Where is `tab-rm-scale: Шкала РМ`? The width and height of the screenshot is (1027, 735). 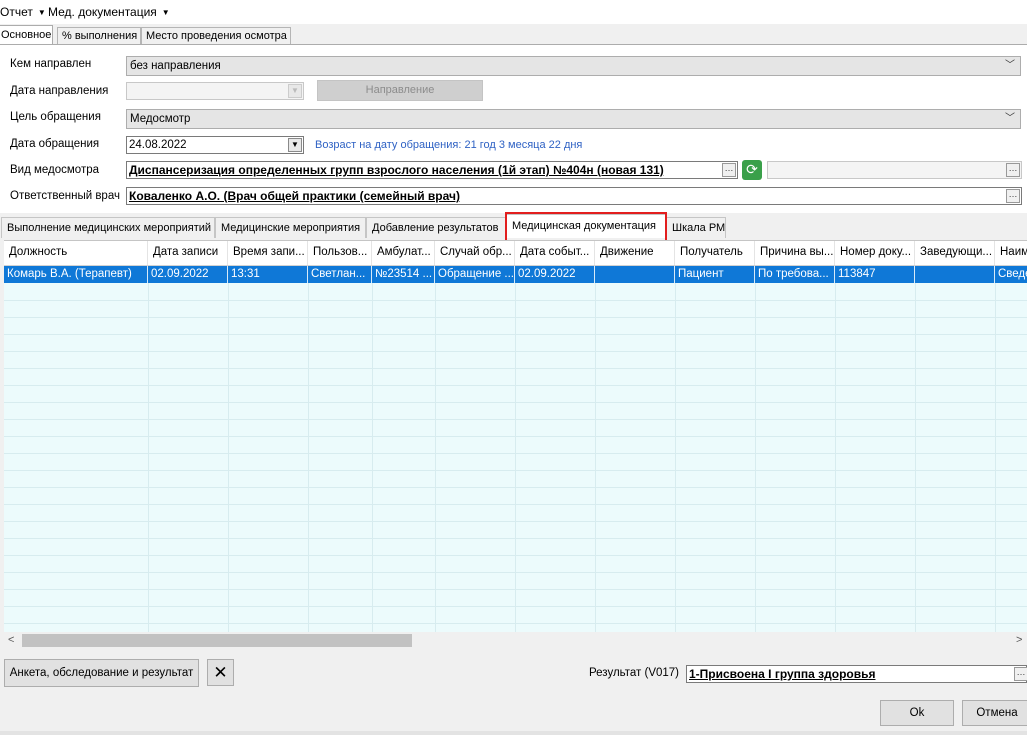
tab-rm-scale: Шкала РМ is located at coordinates (696, 227).